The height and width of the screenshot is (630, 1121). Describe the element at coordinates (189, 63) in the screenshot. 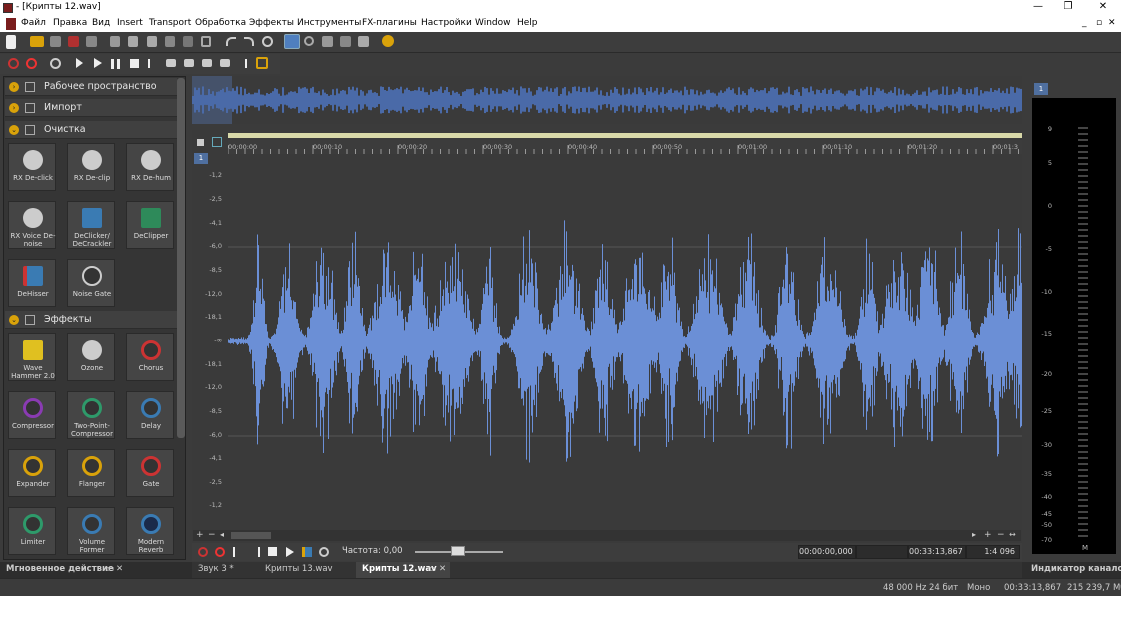

I see `back-icon` at that location.